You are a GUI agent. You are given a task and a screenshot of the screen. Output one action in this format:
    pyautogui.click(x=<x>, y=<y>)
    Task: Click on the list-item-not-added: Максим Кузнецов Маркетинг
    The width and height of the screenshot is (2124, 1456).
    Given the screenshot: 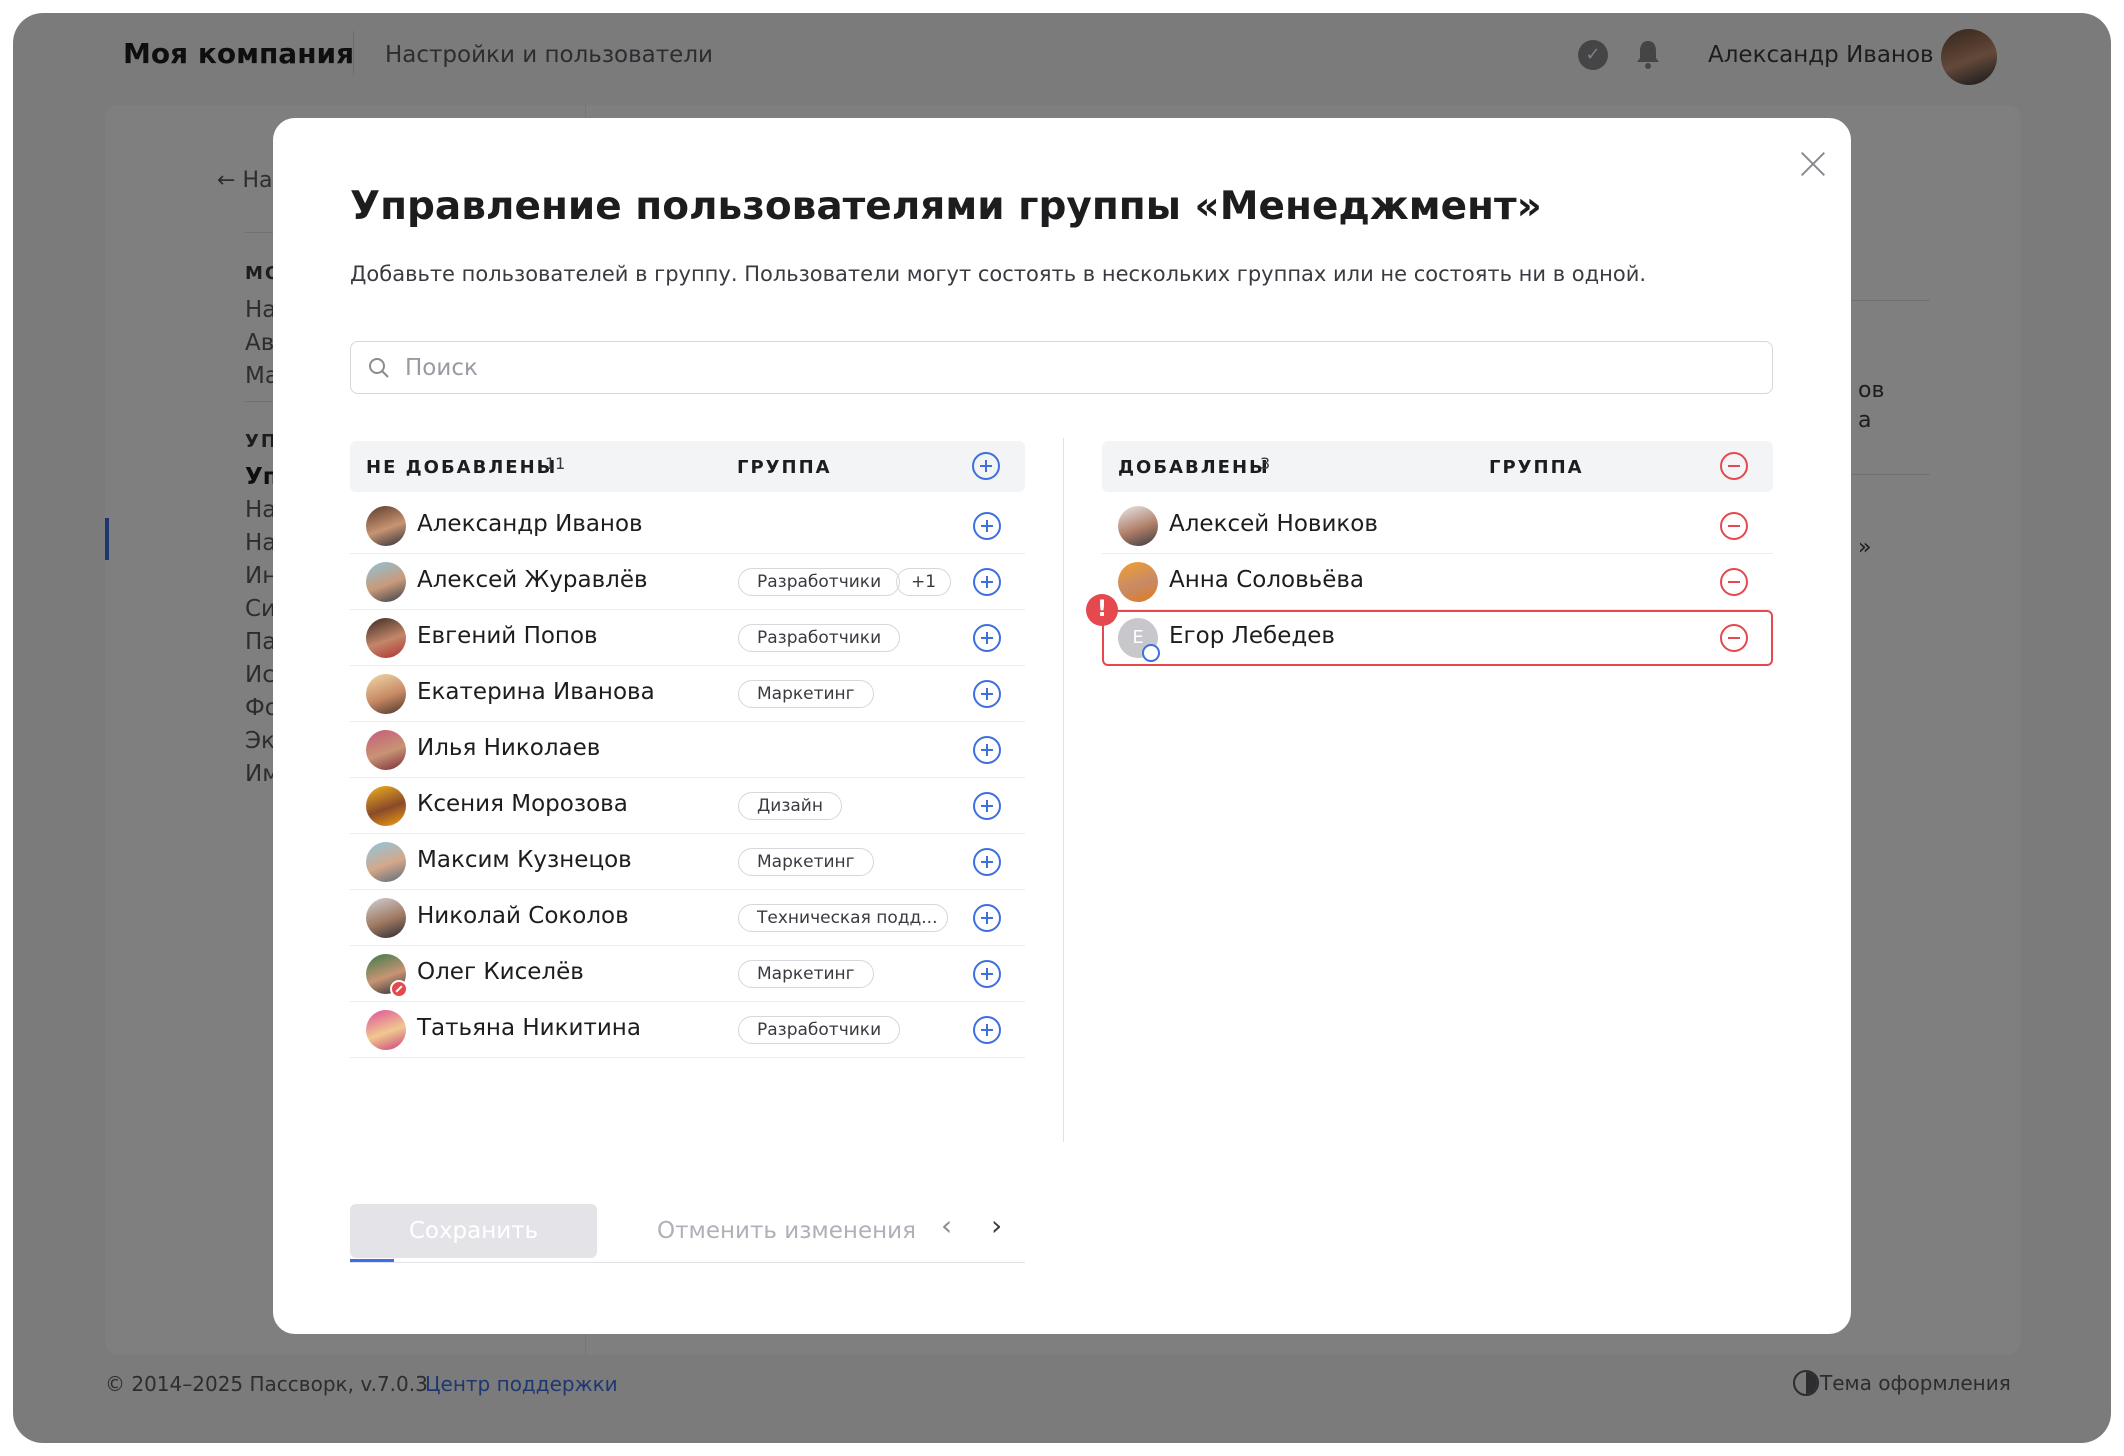 What is the action you would take?
    pyautogui.click(x=687, y=862)
    